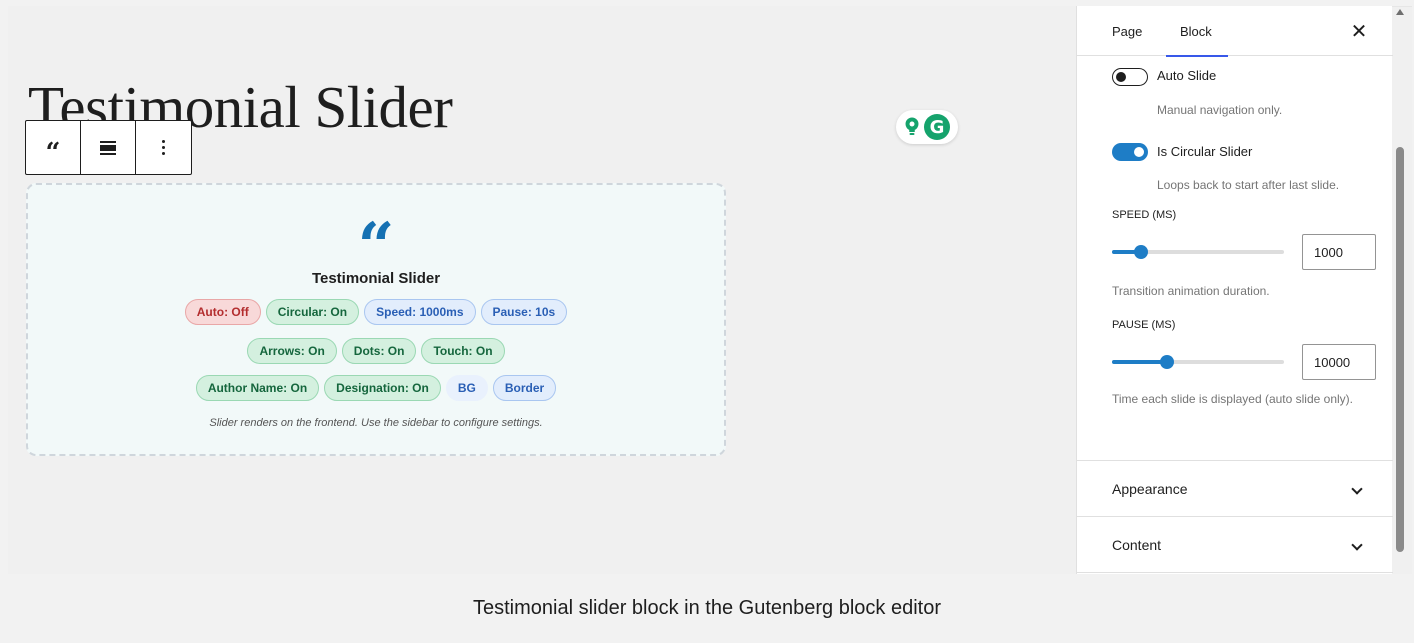 Image resolution: width=1414 pixels, height=643 pixels. I want to click on speed-slider, so click(1198, 252).